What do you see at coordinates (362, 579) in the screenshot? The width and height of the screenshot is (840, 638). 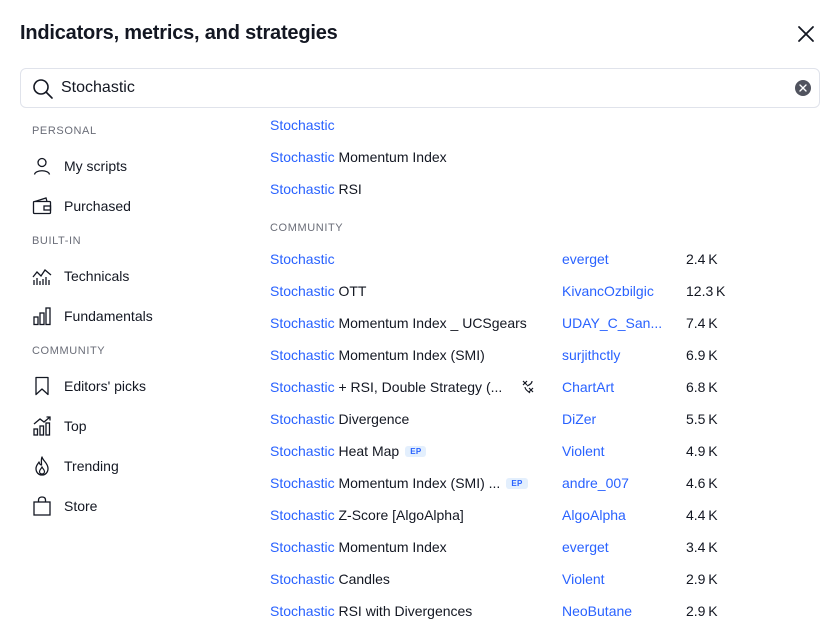 I see `result-rest: Candles` at bounding box center [362, 579].